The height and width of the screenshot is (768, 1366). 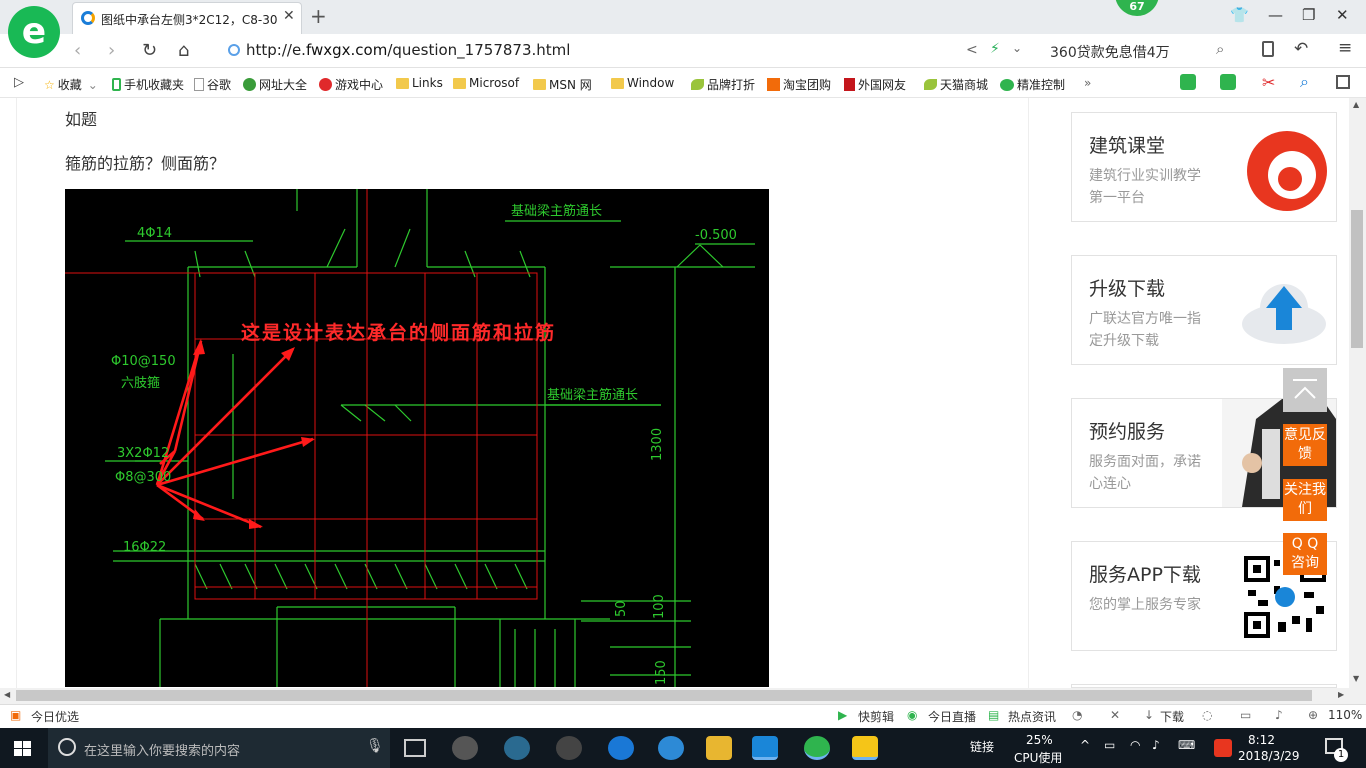 What do you see at coordinates (956, 84) in the screenshot?
I see `bookmark-item: 天猫商城` at bounding box center [956, 84].